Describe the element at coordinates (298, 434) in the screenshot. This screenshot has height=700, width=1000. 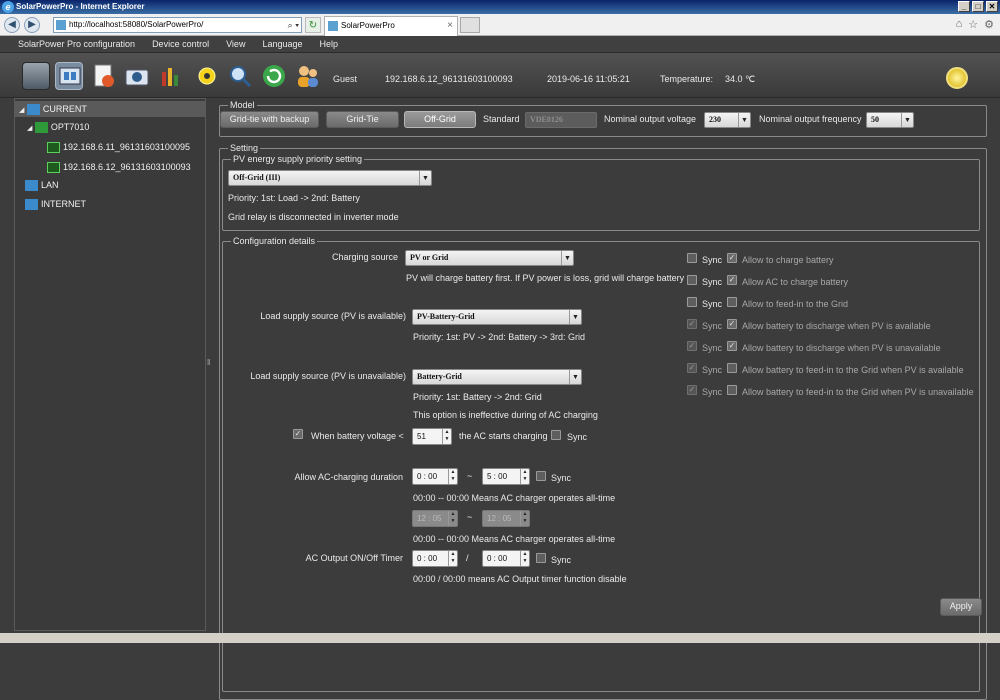
I see `battery-voltage-checkbox: ✓` at that location.